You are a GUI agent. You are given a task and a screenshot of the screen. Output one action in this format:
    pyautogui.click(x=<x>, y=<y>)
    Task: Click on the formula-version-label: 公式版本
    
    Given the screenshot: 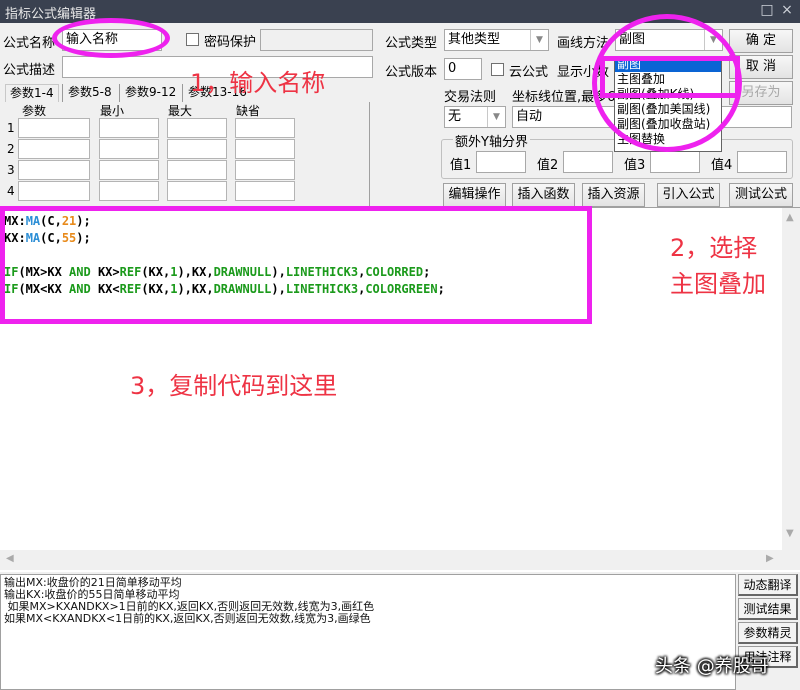 What is the action you would take?
    pyautogui.click(x=411, y=72)
    